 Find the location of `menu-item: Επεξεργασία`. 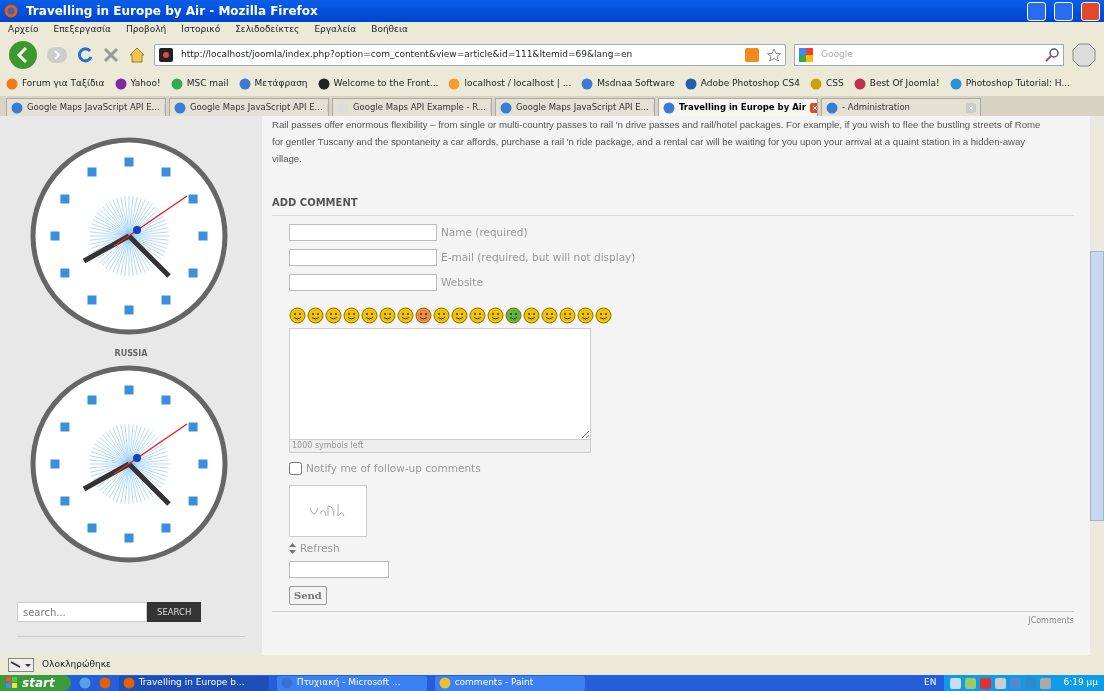

menu-item: Επεξεργασία is located at coordinates (82, 30).